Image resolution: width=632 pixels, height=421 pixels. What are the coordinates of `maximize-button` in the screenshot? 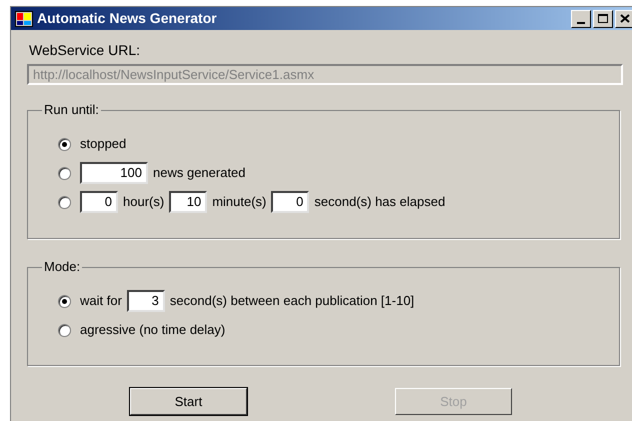 It's located at (603, 19).